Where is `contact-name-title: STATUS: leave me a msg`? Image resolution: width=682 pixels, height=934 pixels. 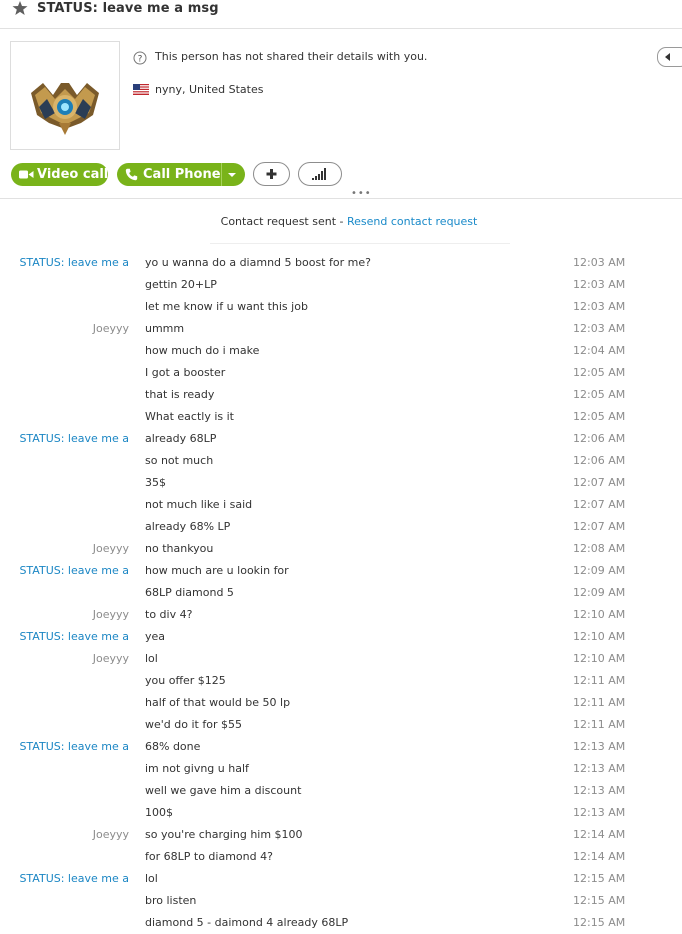 contact-name-title: STATUS: leave me a msg is located at coordinates (128, 8).